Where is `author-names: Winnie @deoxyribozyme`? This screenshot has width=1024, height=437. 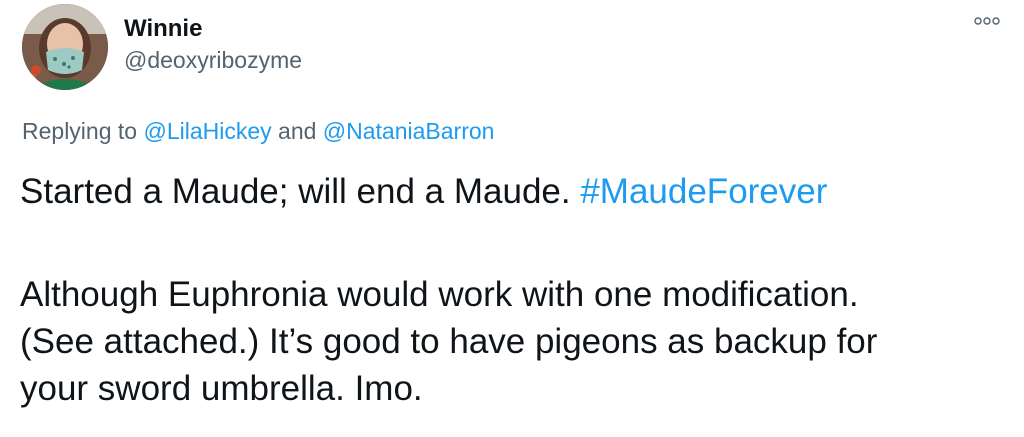
author-names: Winnie @deoxyribozyme is located at coordinates (213, 45).